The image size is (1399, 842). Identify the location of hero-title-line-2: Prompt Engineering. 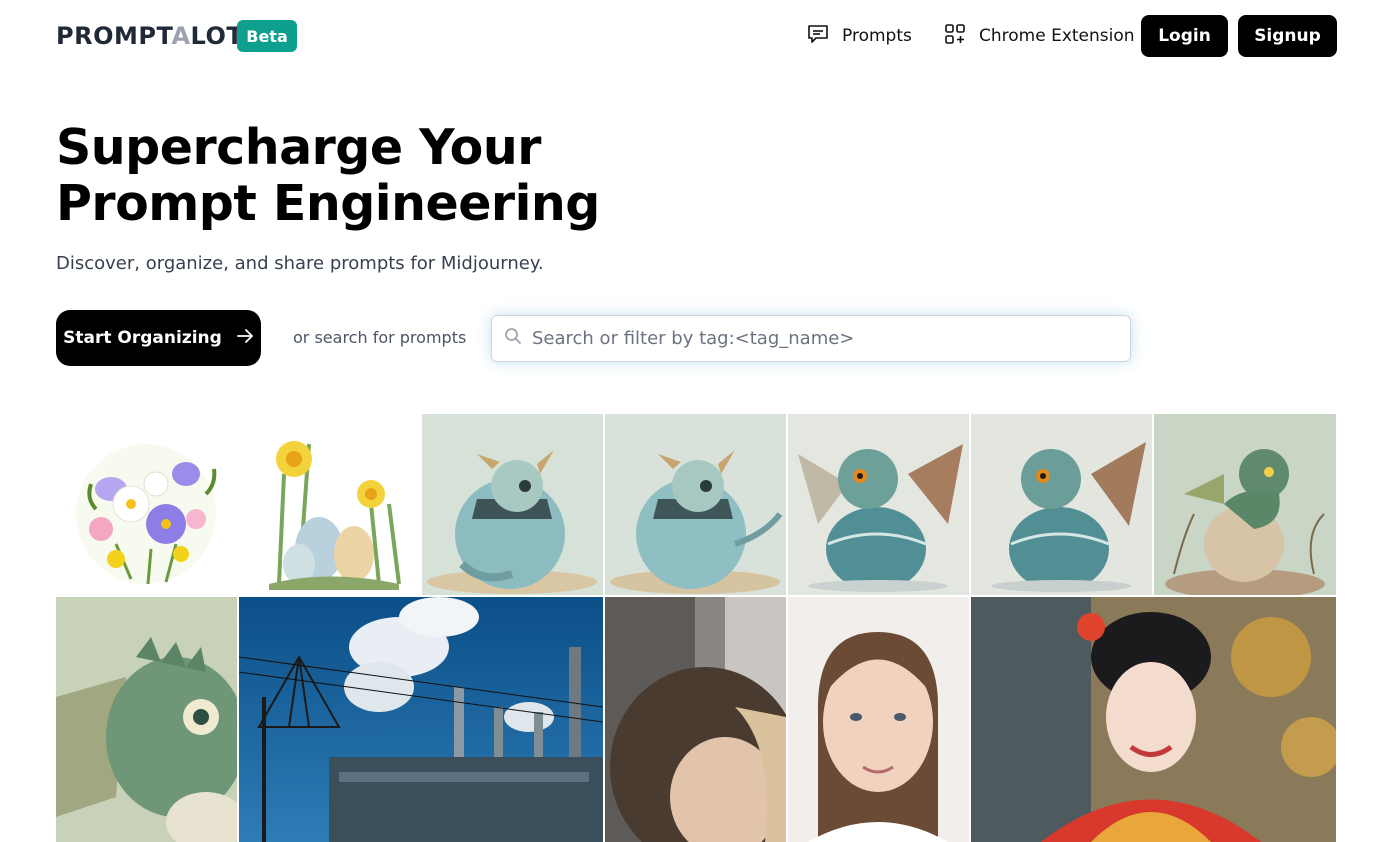
(328, 203).